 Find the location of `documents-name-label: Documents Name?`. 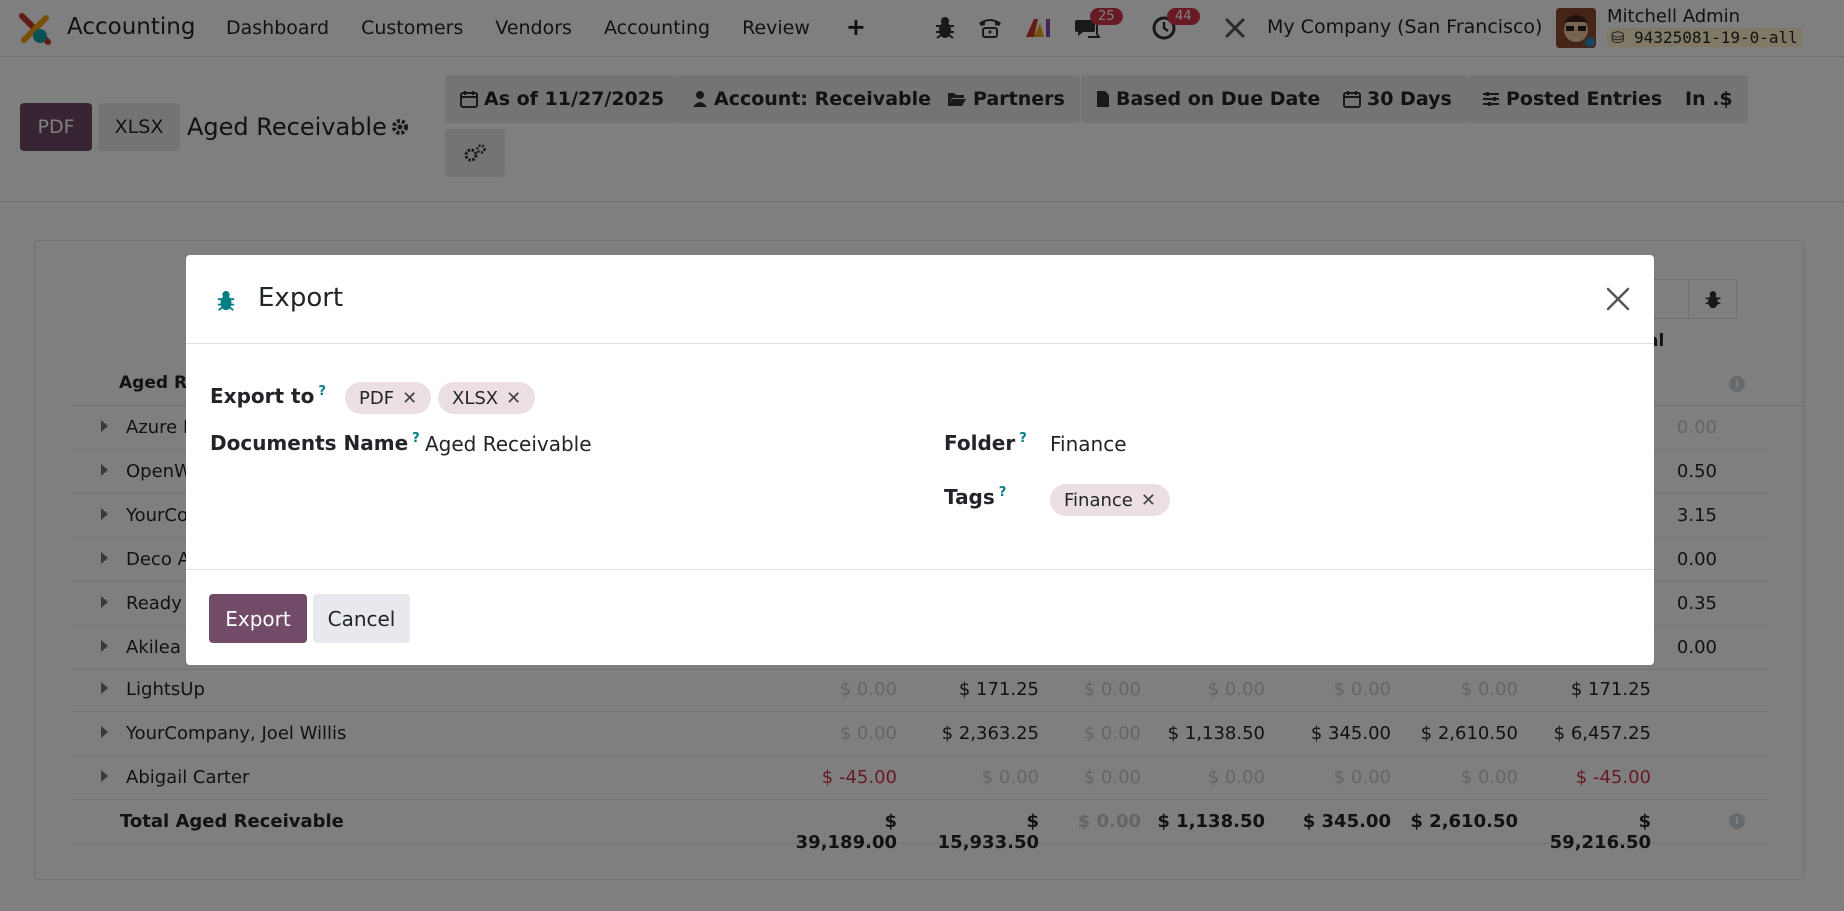

documents-name-label: Documents Name? is located at coordinates (315, 443).